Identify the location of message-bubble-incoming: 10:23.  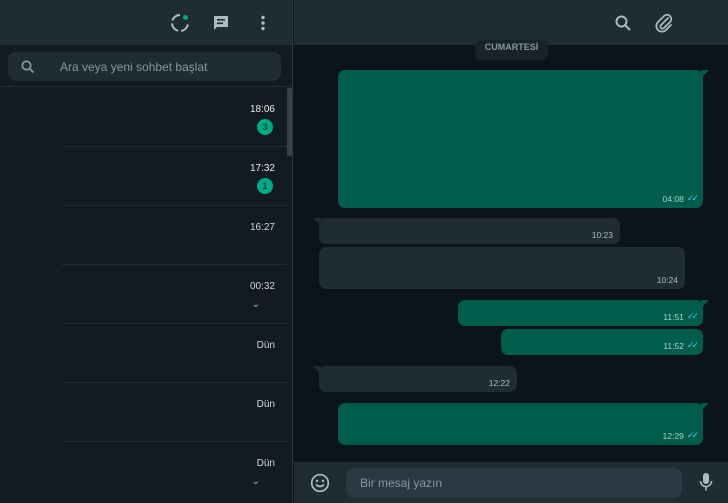
(466, 231).